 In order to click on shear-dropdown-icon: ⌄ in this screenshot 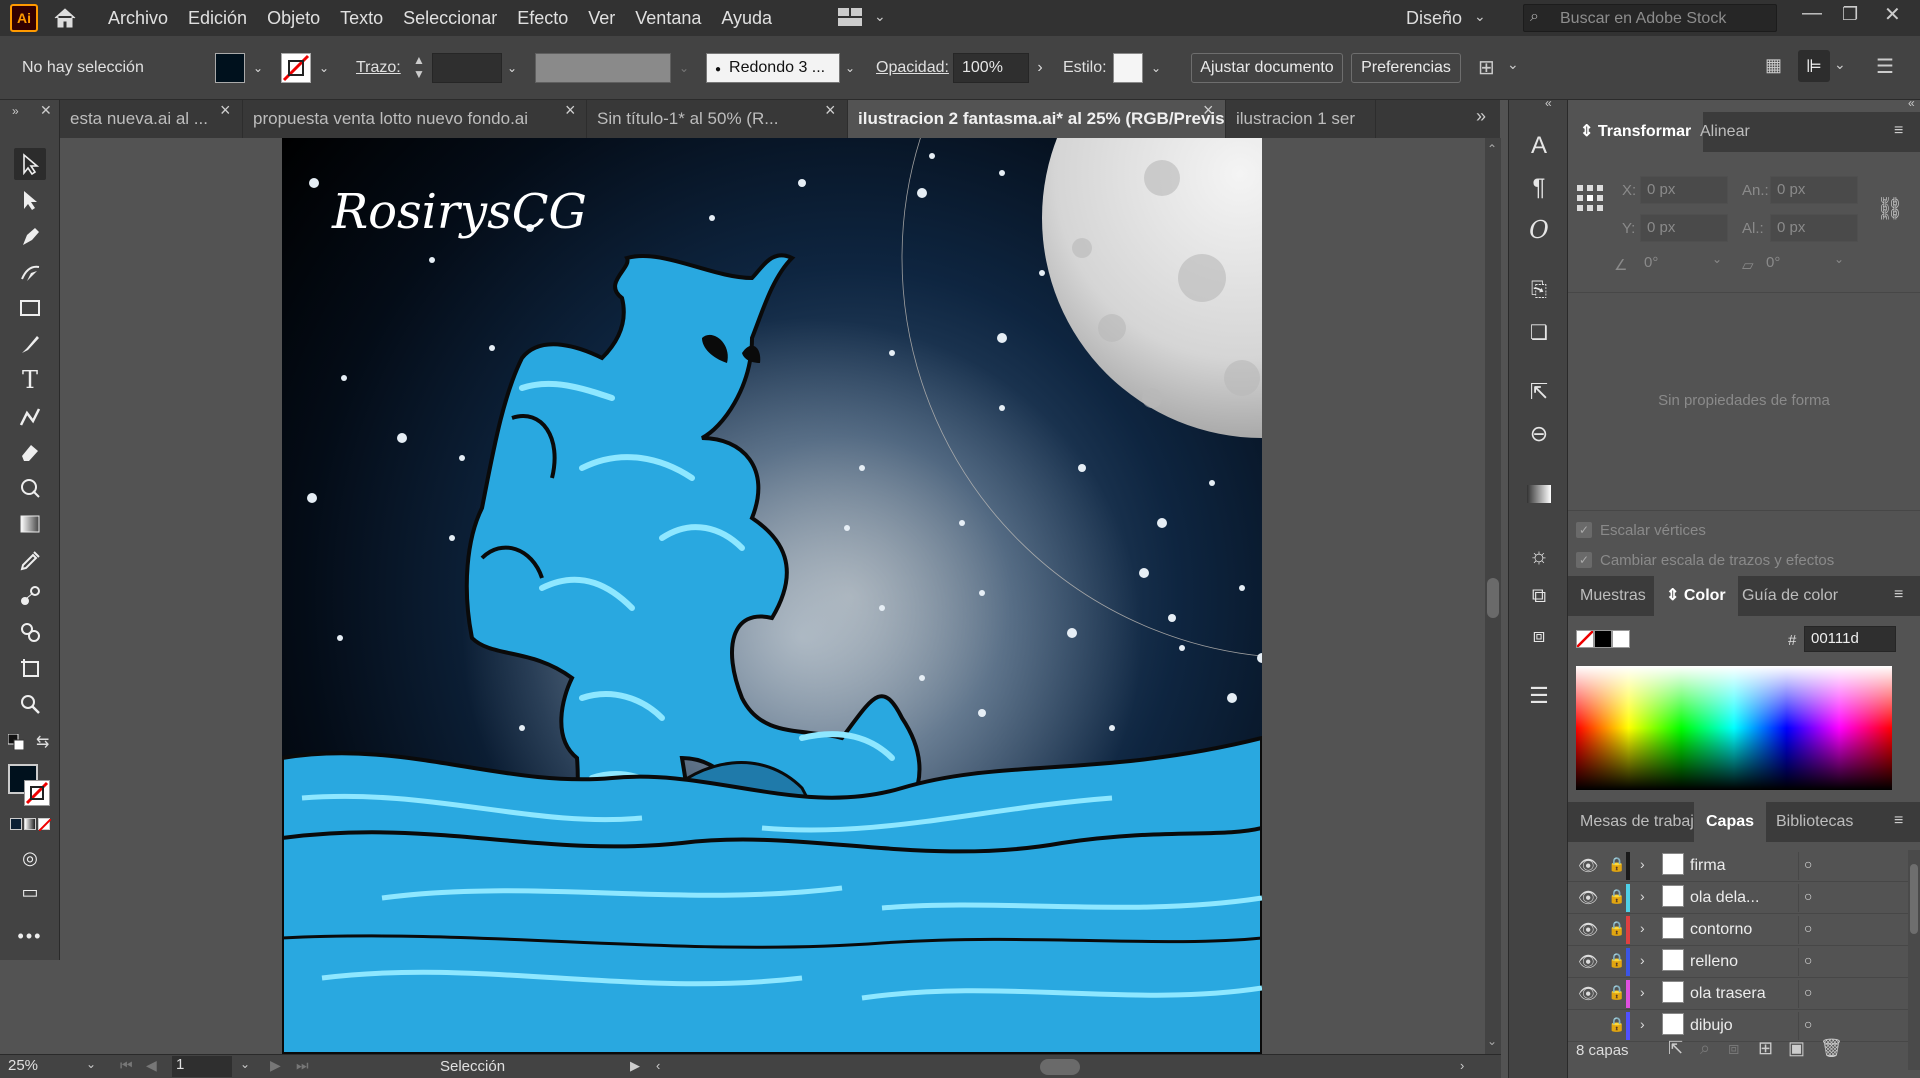, I will do `click(1839, 259)`.